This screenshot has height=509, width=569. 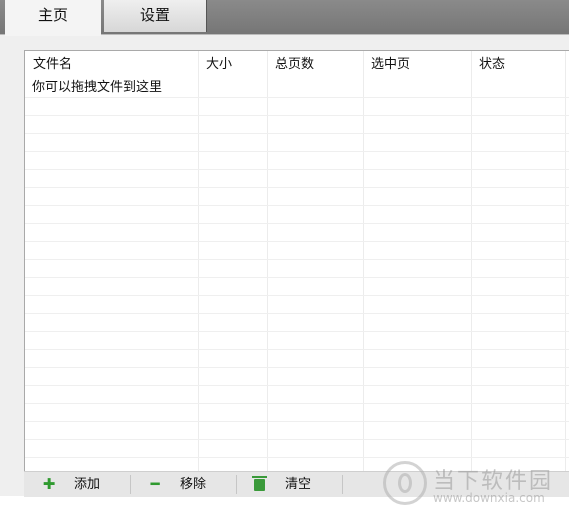 I want to click on column-header-size: 大小, so click(x=232, y=65).